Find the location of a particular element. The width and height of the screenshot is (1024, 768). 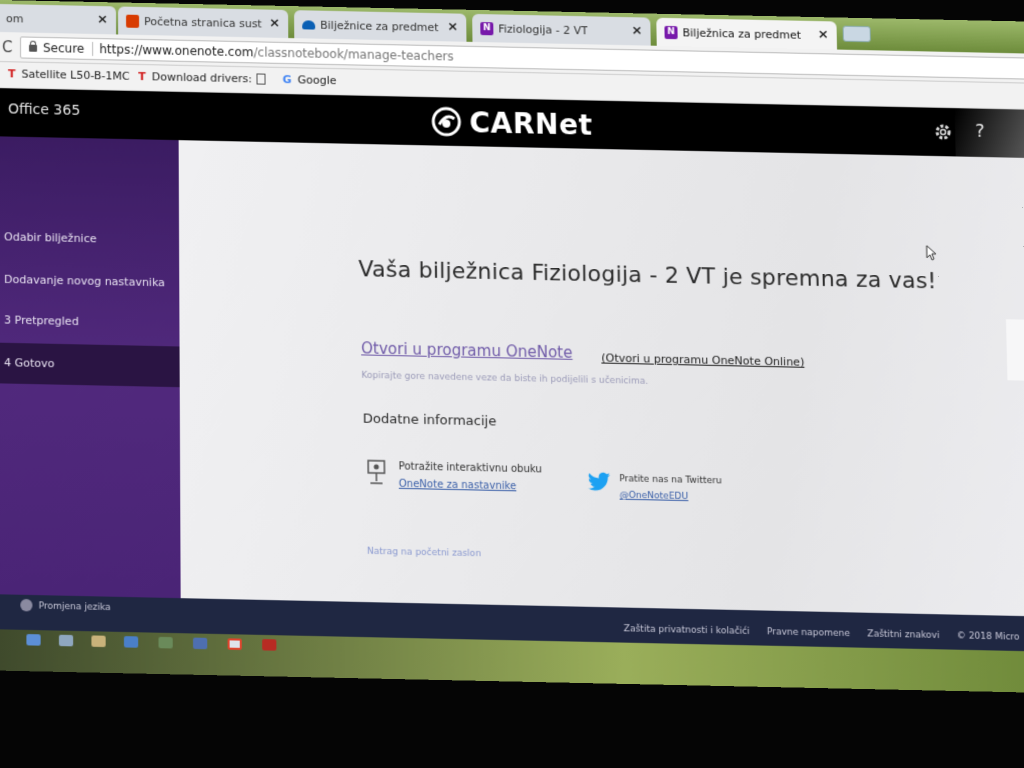

tab-title: Početna stranica sustava is located at coordinates (203, 23).